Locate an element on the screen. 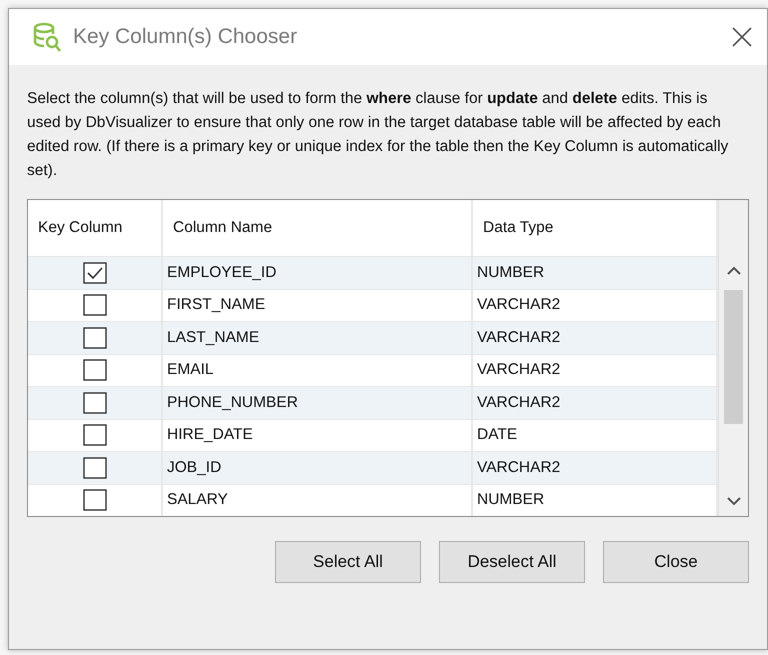 The image size is (768, 655). table-cell: SALARY is located at coordinates (318, 500).